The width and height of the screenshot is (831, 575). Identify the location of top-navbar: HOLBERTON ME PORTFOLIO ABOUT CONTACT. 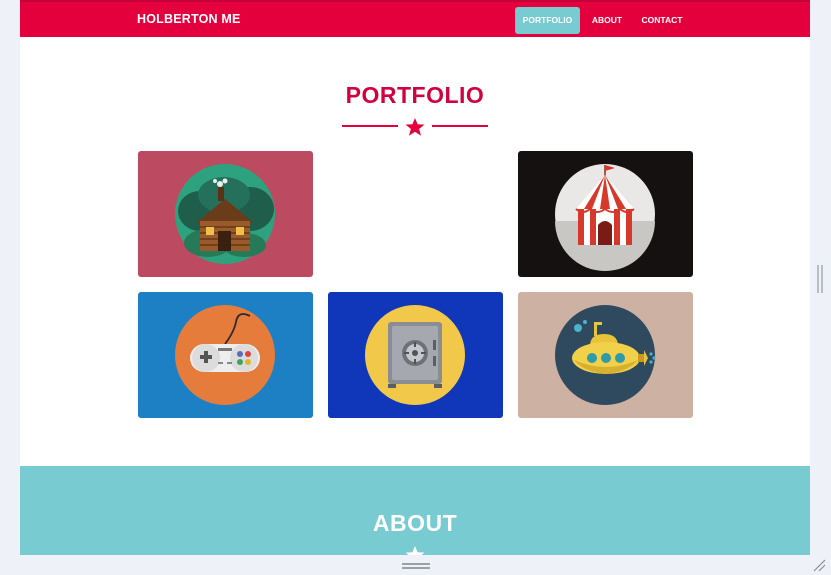
(415, 18).